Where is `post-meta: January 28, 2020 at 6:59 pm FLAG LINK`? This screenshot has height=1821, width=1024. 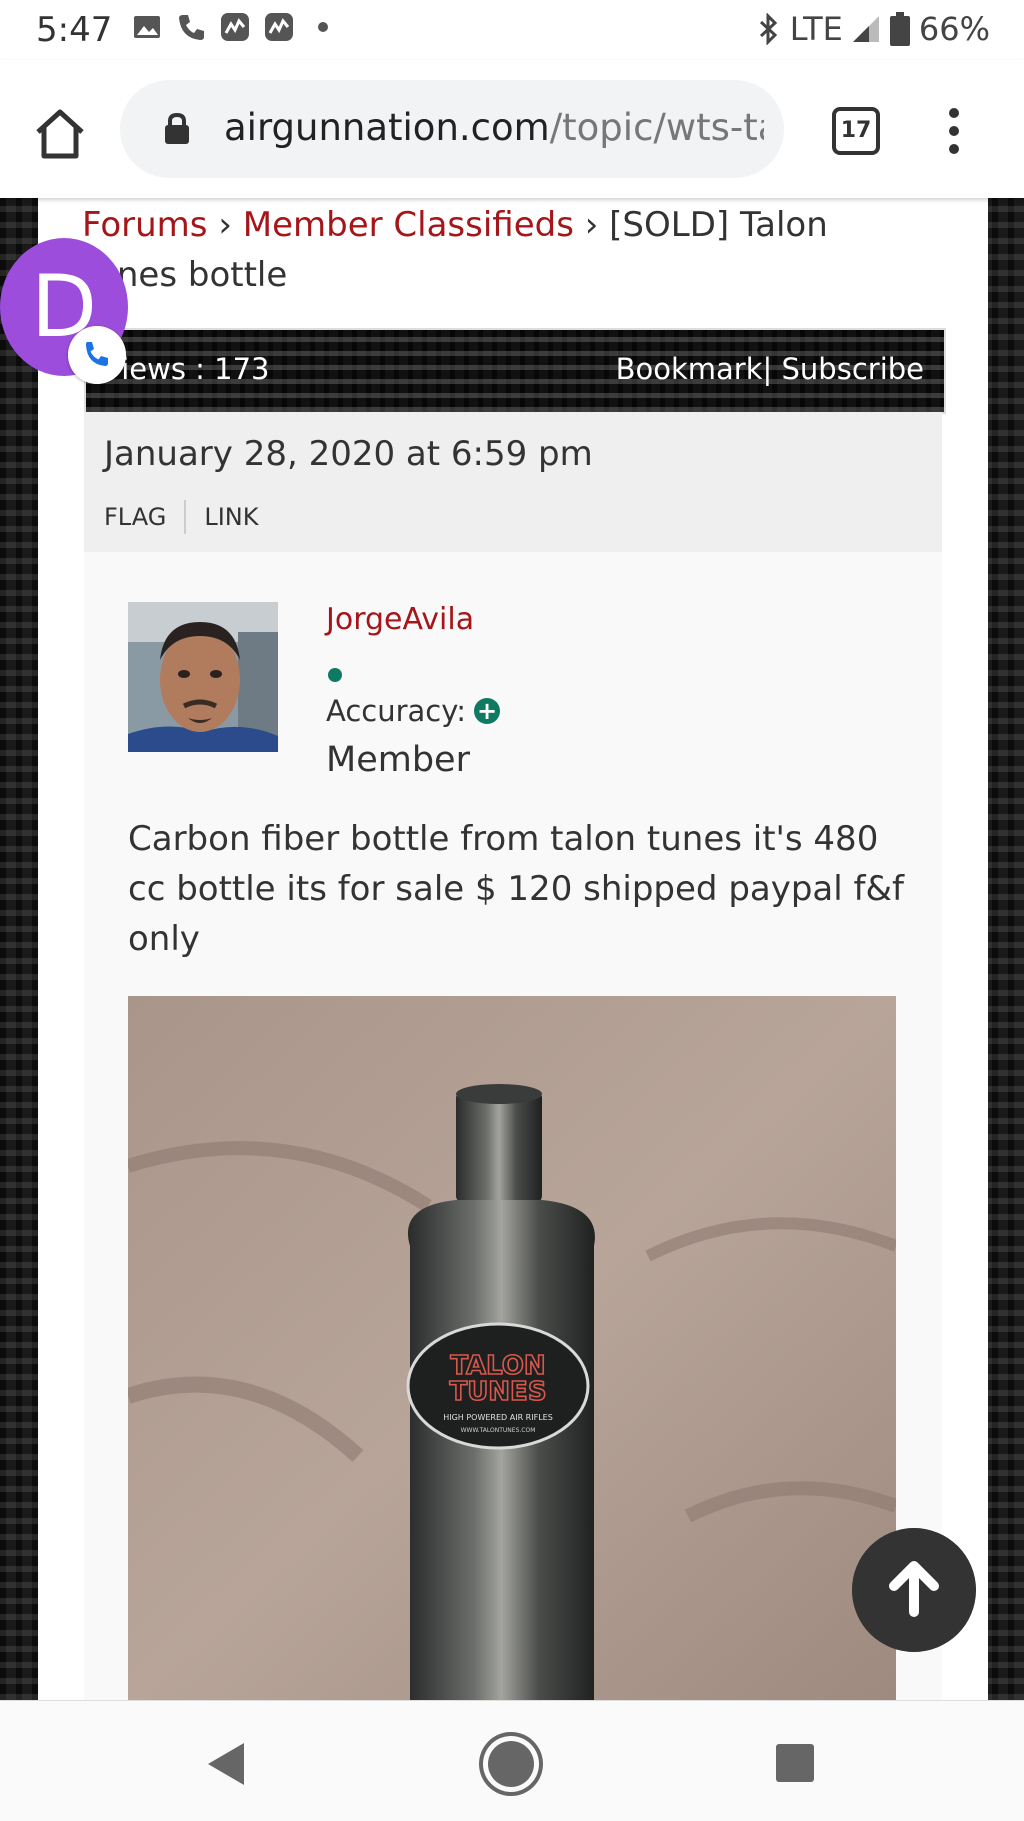 post-meta: January 28, 2020 at 6:59 pm FLAG LINK is located at coordinates (513, 482).